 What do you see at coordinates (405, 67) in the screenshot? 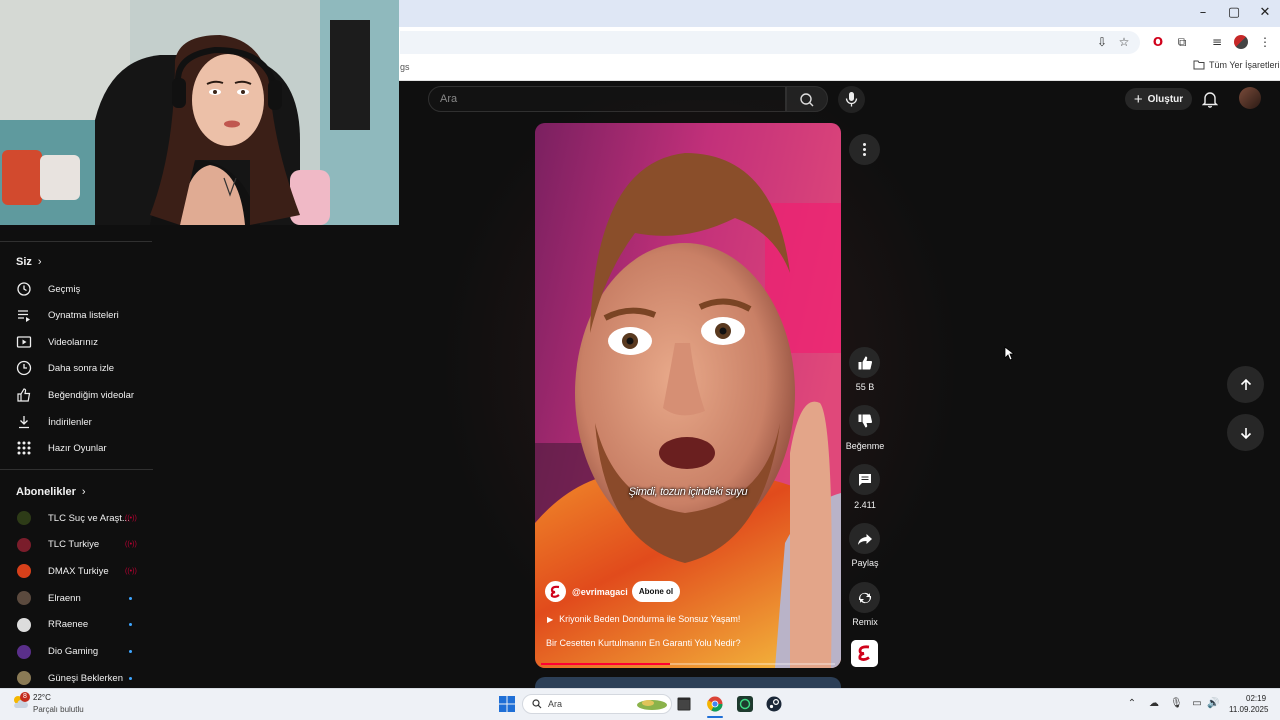
I see `bookmark-item: gs` at bounding box center [405, 67].